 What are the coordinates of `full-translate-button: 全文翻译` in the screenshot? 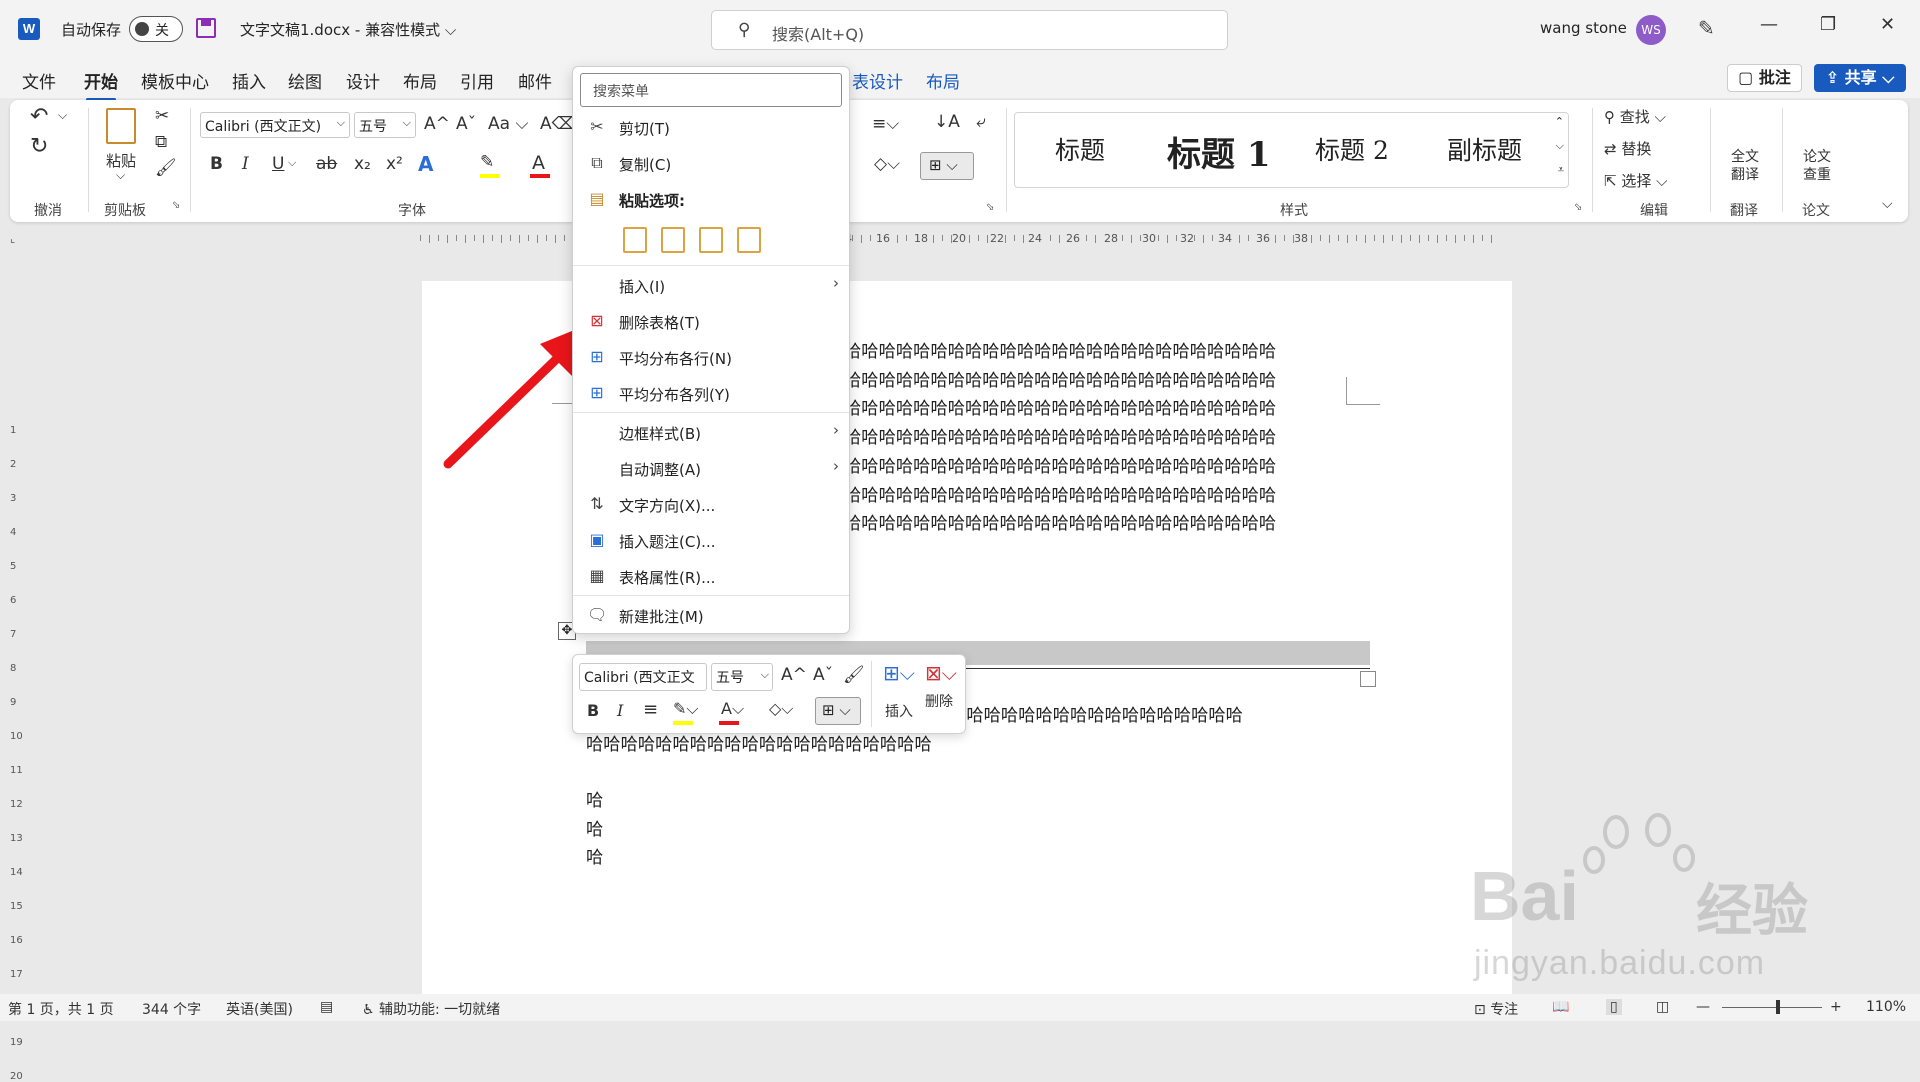 It's located at (1745, 166).